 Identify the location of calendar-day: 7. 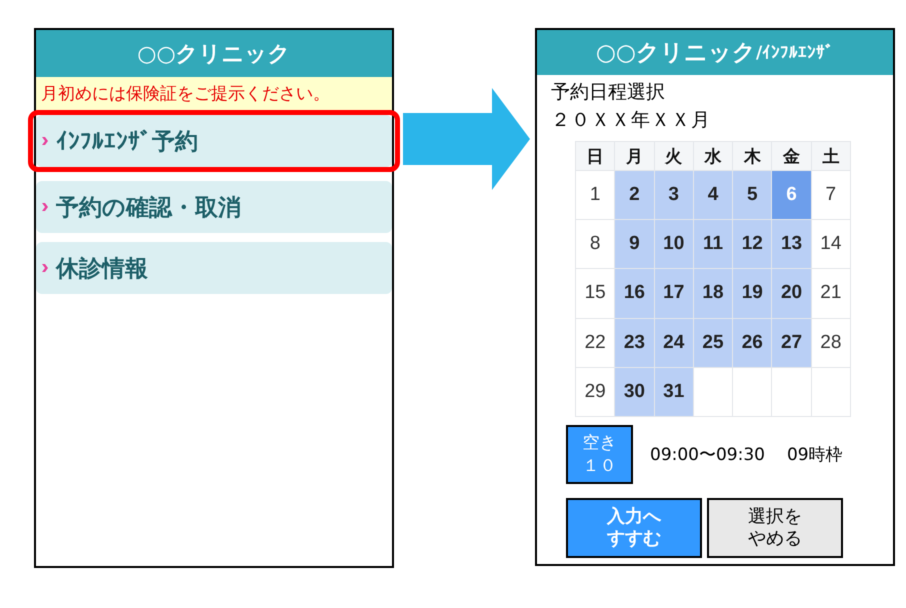
(831, 195).